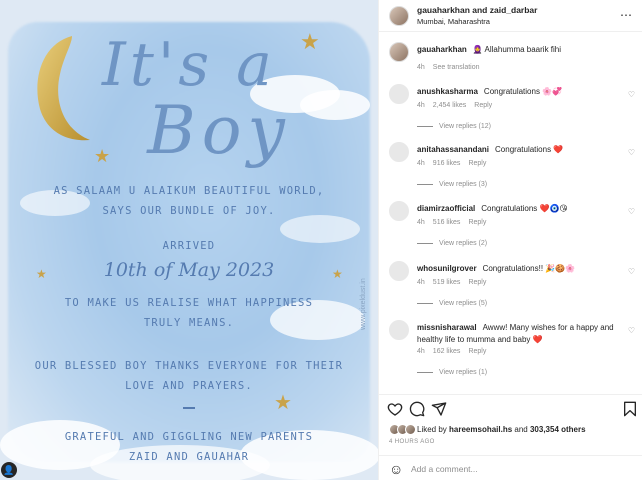 The image size is (642, 480). Describe the element at coordinates (189, 303) in the screenshot. I see `card-line: To make us realise what happiness` at that location.